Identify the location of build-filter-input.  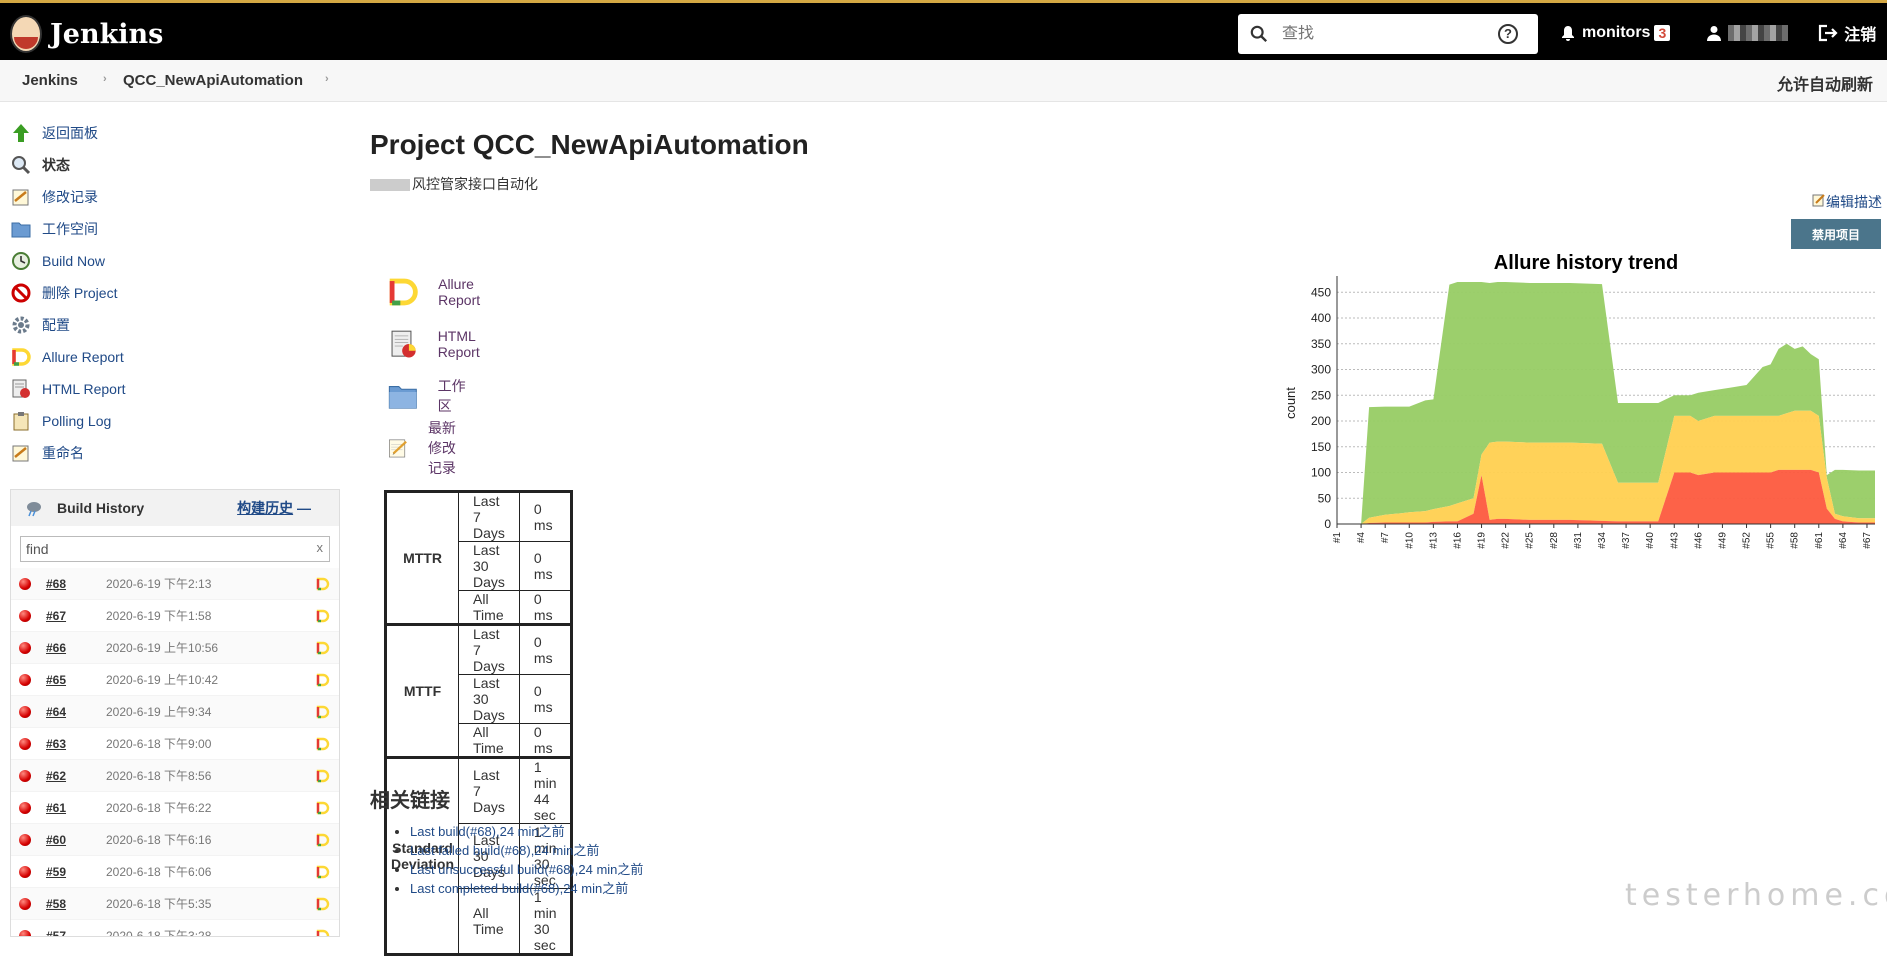
(161, 549).